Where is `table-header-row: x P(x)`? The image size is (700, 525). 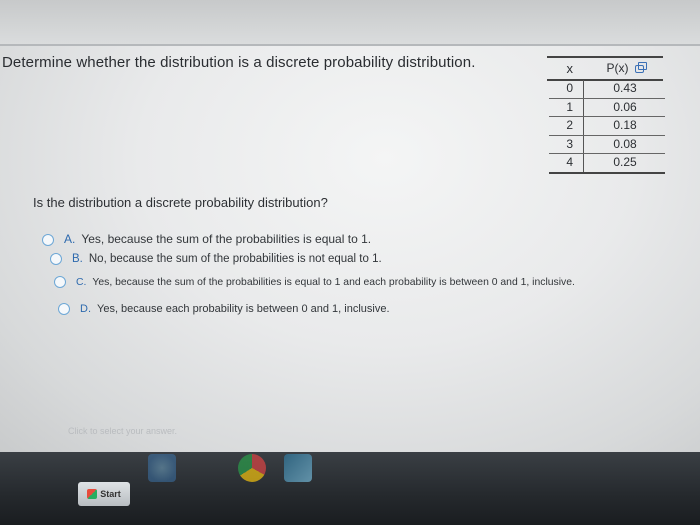
table-header-row: x P(x) is located at coordinates (598, 70).